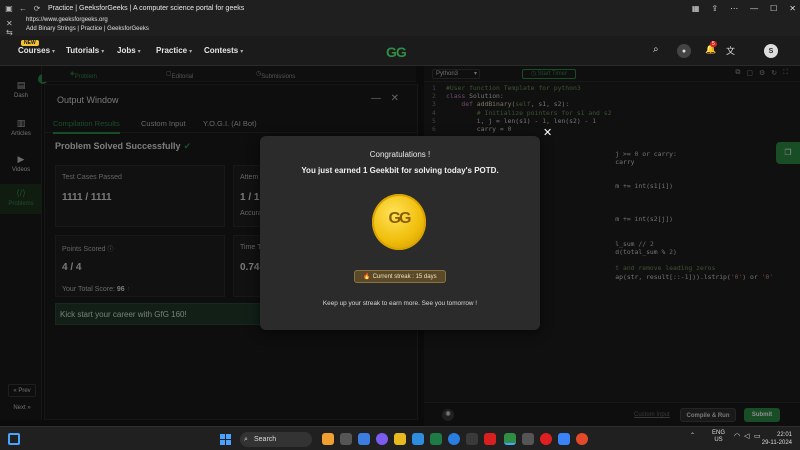 This screenshot has height=450, width=800. I want to click on app-icon: ▣, so click(9, 8).